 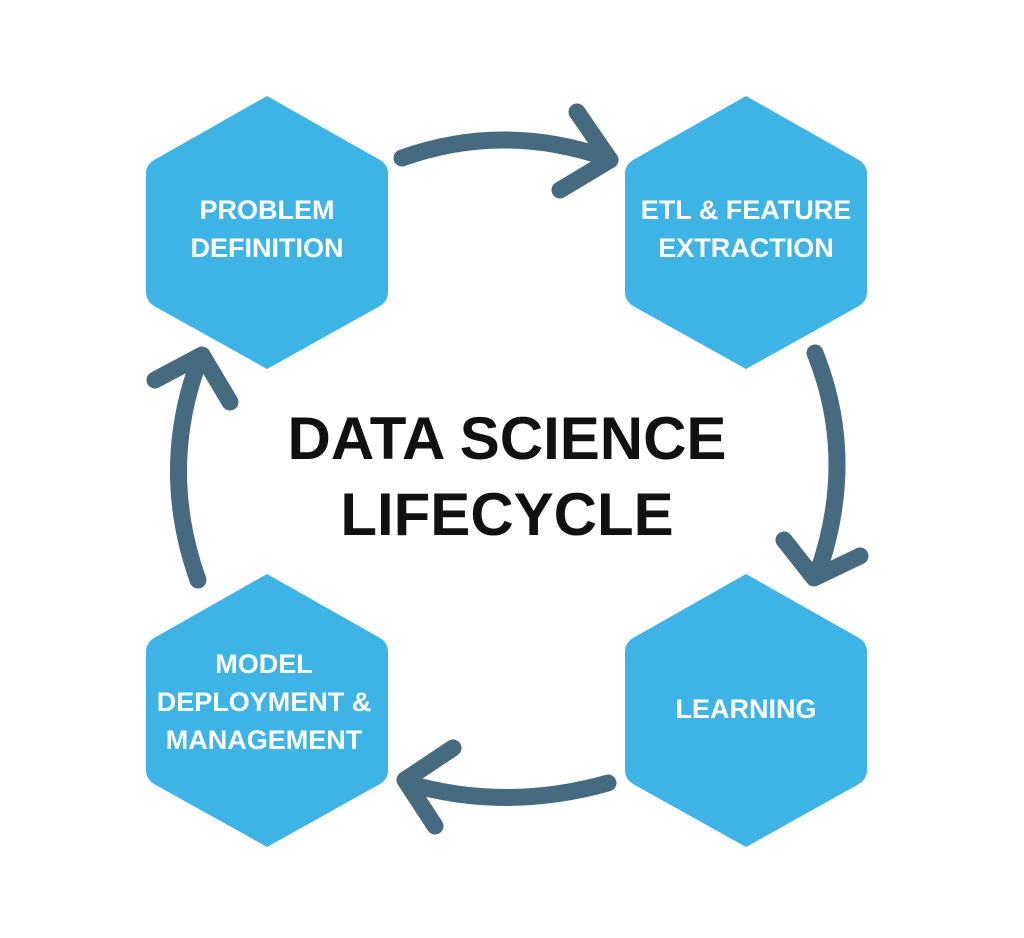 What do you see at coordinates (822, 465) in the screenshot?
I see `arrow-etl-to-learning` at bounding box center [822, 465].